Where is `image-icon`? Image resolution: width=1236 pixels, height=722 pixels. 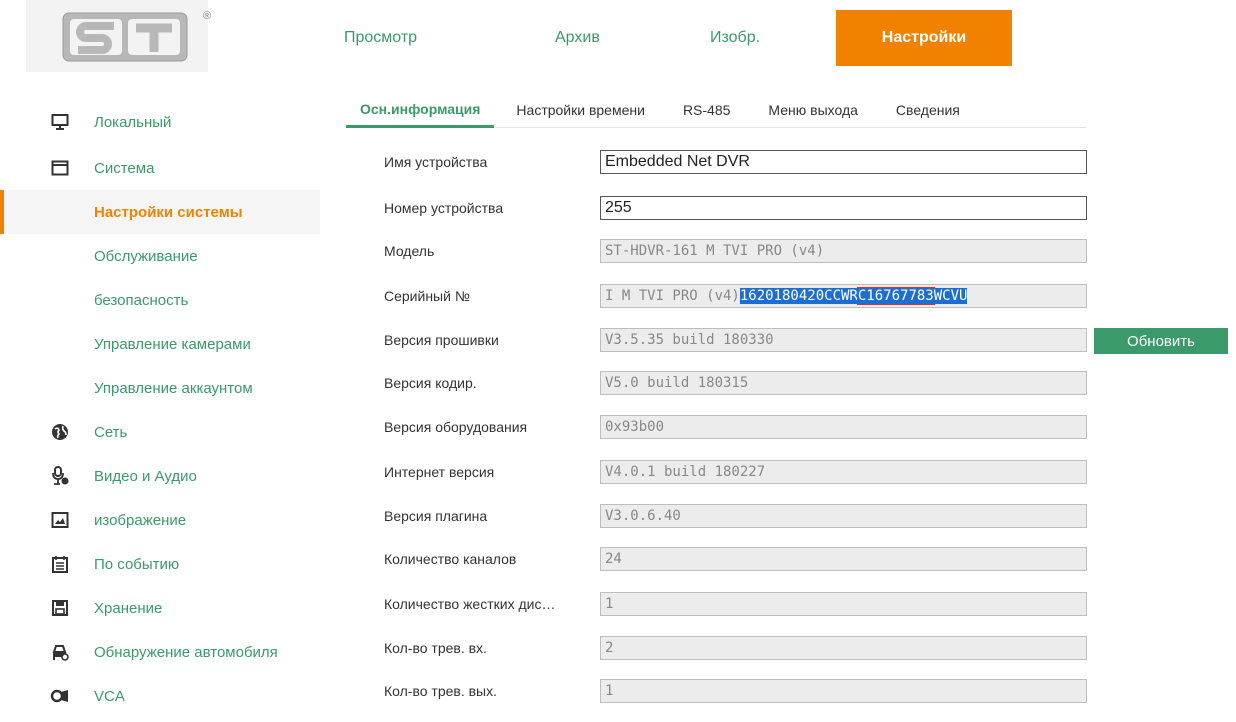
image-icon is located at coordinates (60, 520).